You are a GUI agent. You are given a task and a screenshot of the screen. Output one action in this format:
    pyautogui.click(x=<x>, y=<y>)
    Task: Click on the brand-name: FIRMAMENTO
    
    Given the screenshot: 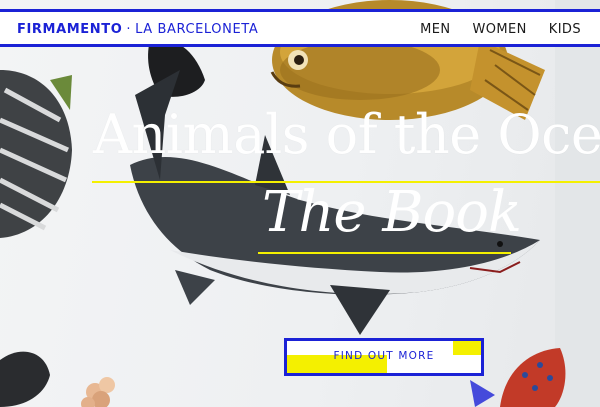 What is the action you would take?
    pyautogui.click(x=70, y=29)
    